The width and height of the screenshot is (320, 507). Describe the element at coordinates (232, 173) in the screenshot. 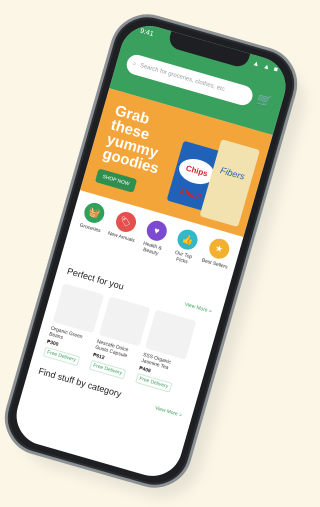

I see `fibers-label: Fibers` at that location.